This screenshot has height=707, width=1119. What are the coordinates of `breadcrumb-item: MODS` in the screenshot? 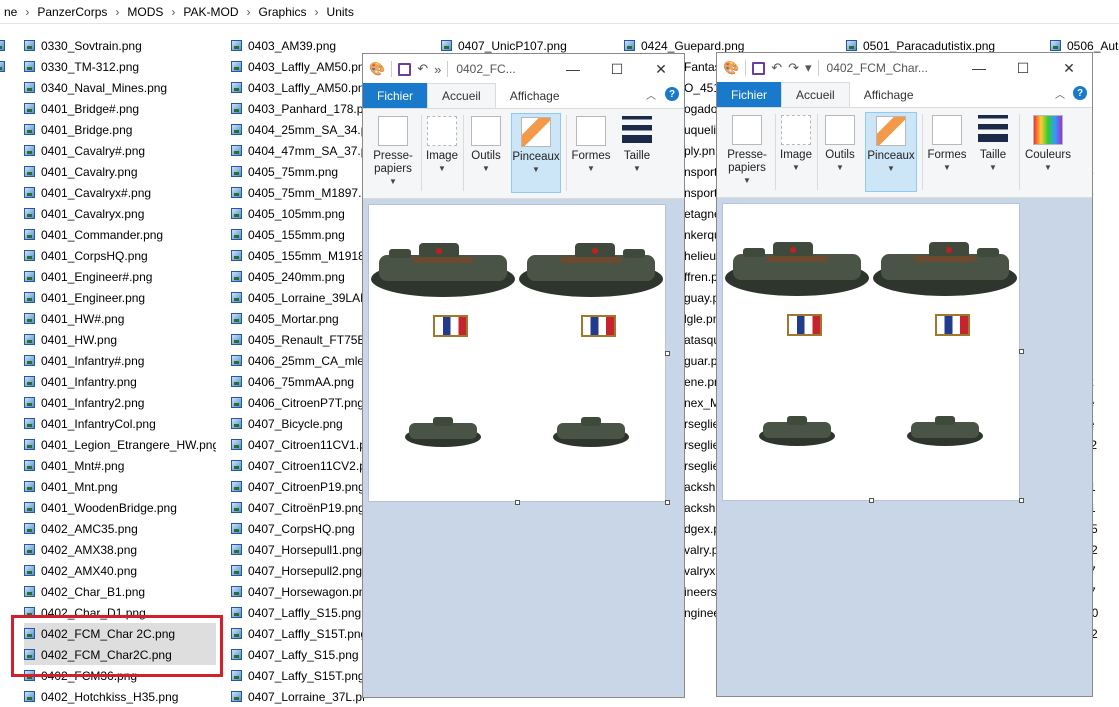 It's located at (145, 12).